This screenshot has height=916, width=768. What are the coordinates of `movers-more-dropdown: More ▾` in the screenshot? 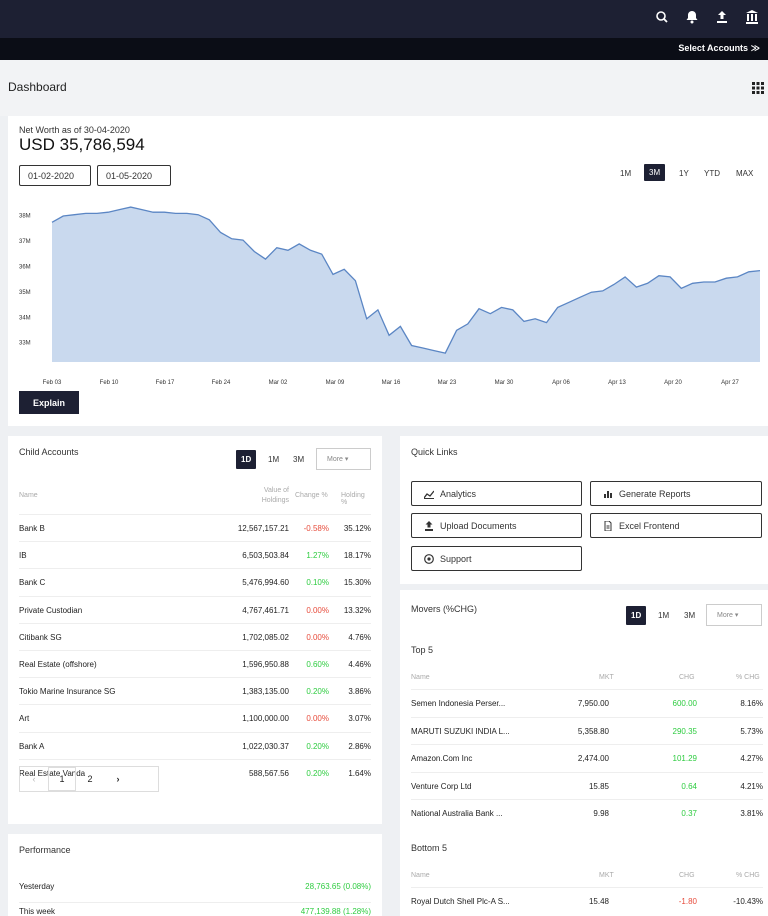 It's located at (734, 615).